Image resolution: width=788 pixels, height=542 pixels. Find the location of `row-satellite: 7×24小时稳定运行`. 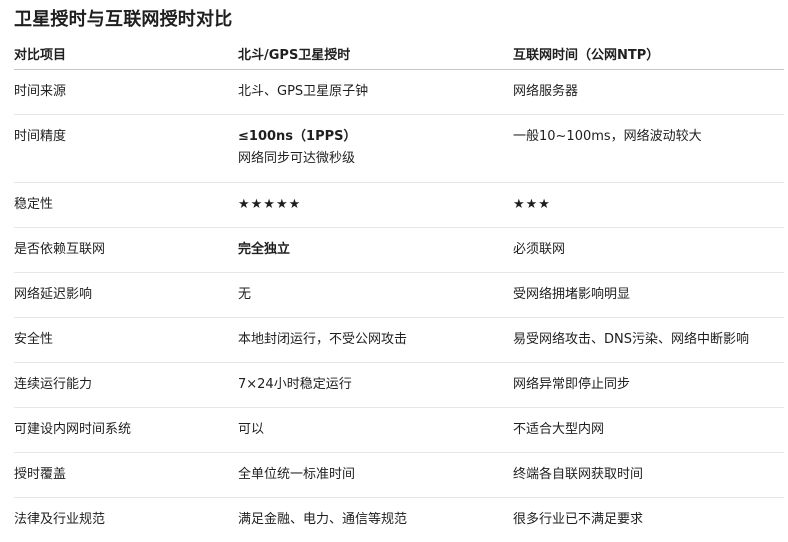

row-satellite: 7×24小时稳定运行 is located at coordinates (375, 385).